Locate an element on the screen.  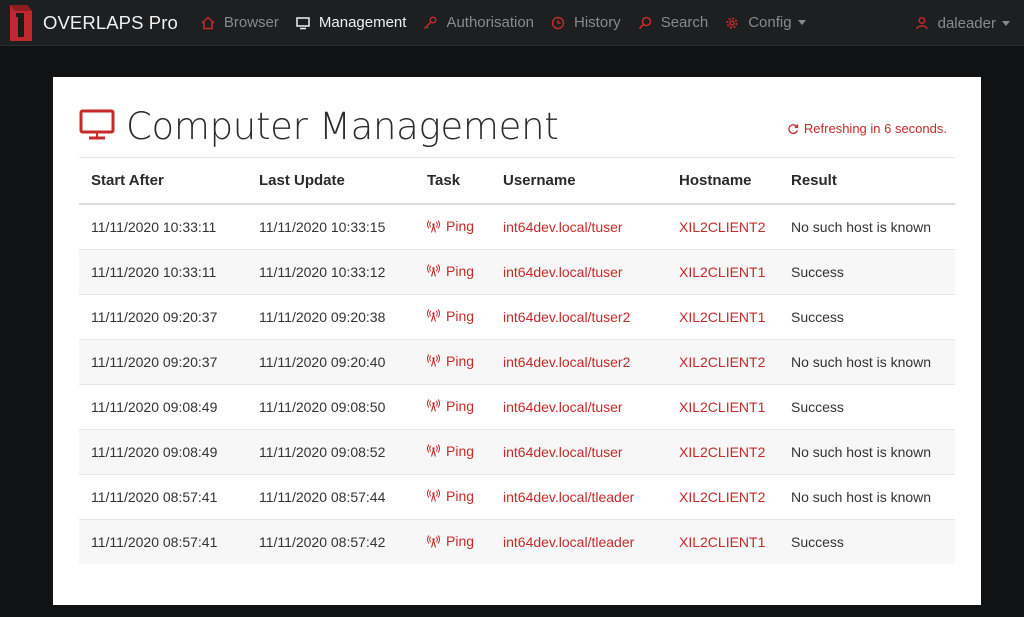
column-header-start-after: Start After is located at coordinates (163, 181).